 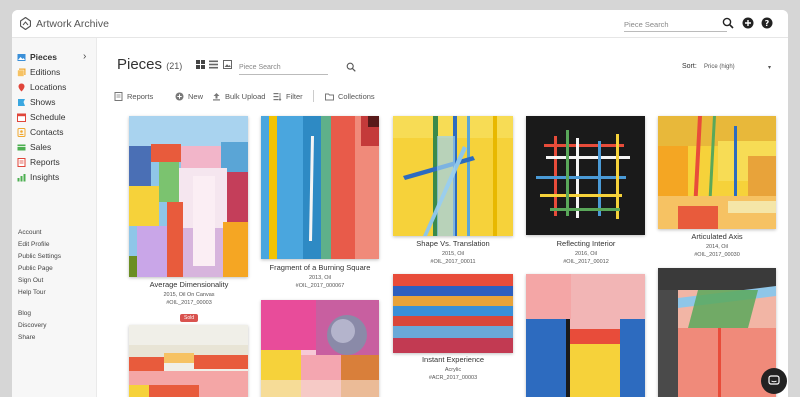 I want to click on piece-count: (21), so click(x=174, y=66).